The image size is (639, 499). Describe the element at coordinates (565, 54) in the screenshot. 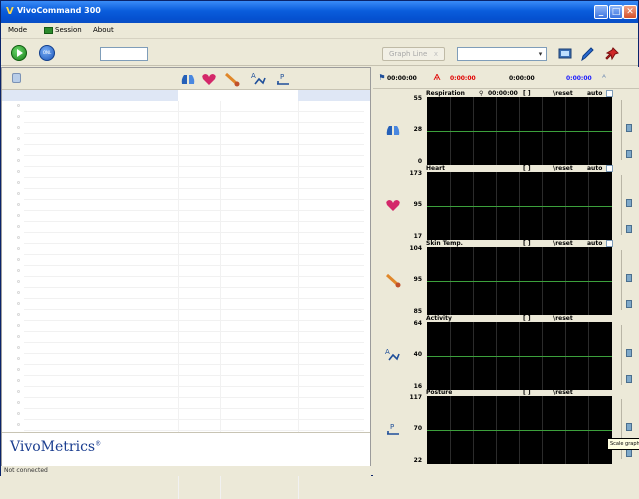

I see `monitor-icon` at that location.